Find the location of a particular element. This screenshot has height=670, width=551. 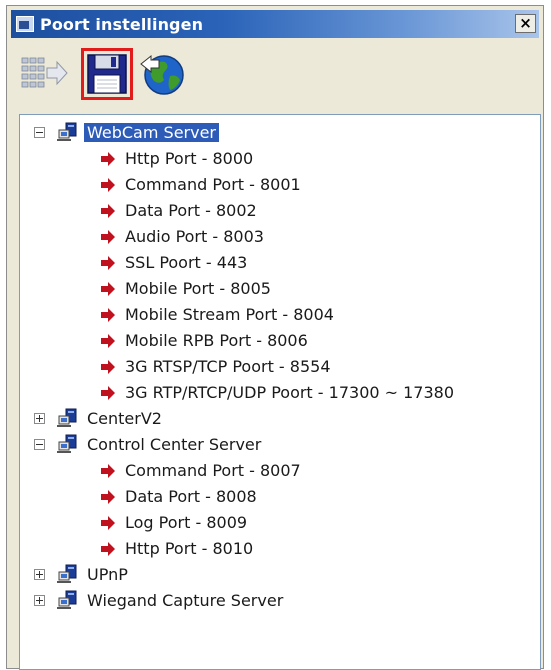

tree-node-server: Wiegand Capture Server is located at coordinates (158, 600).